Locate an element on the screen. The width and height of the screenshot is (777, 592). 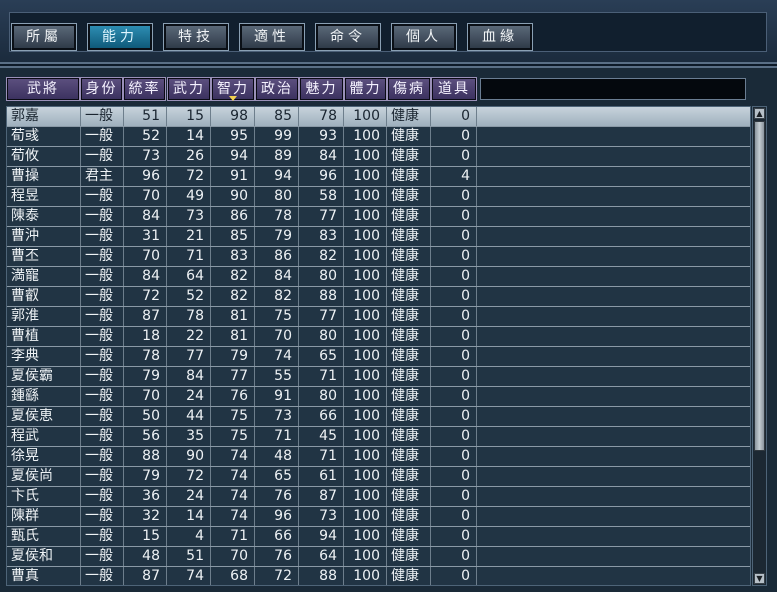
column-header-charisma: 魅力 is located at coordinates (321, 89).